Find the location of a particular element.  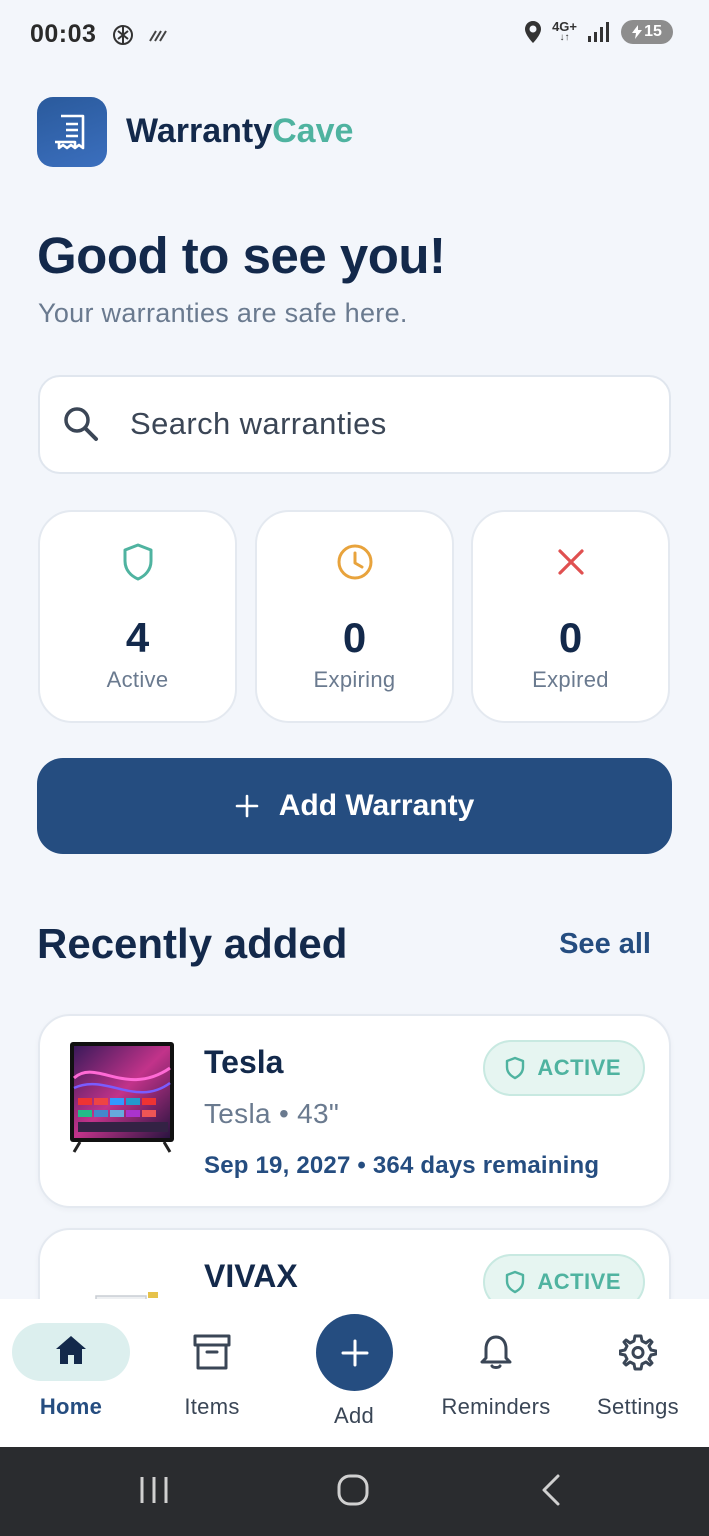

stat-label: Expiring is located at coordinates (354, 679).